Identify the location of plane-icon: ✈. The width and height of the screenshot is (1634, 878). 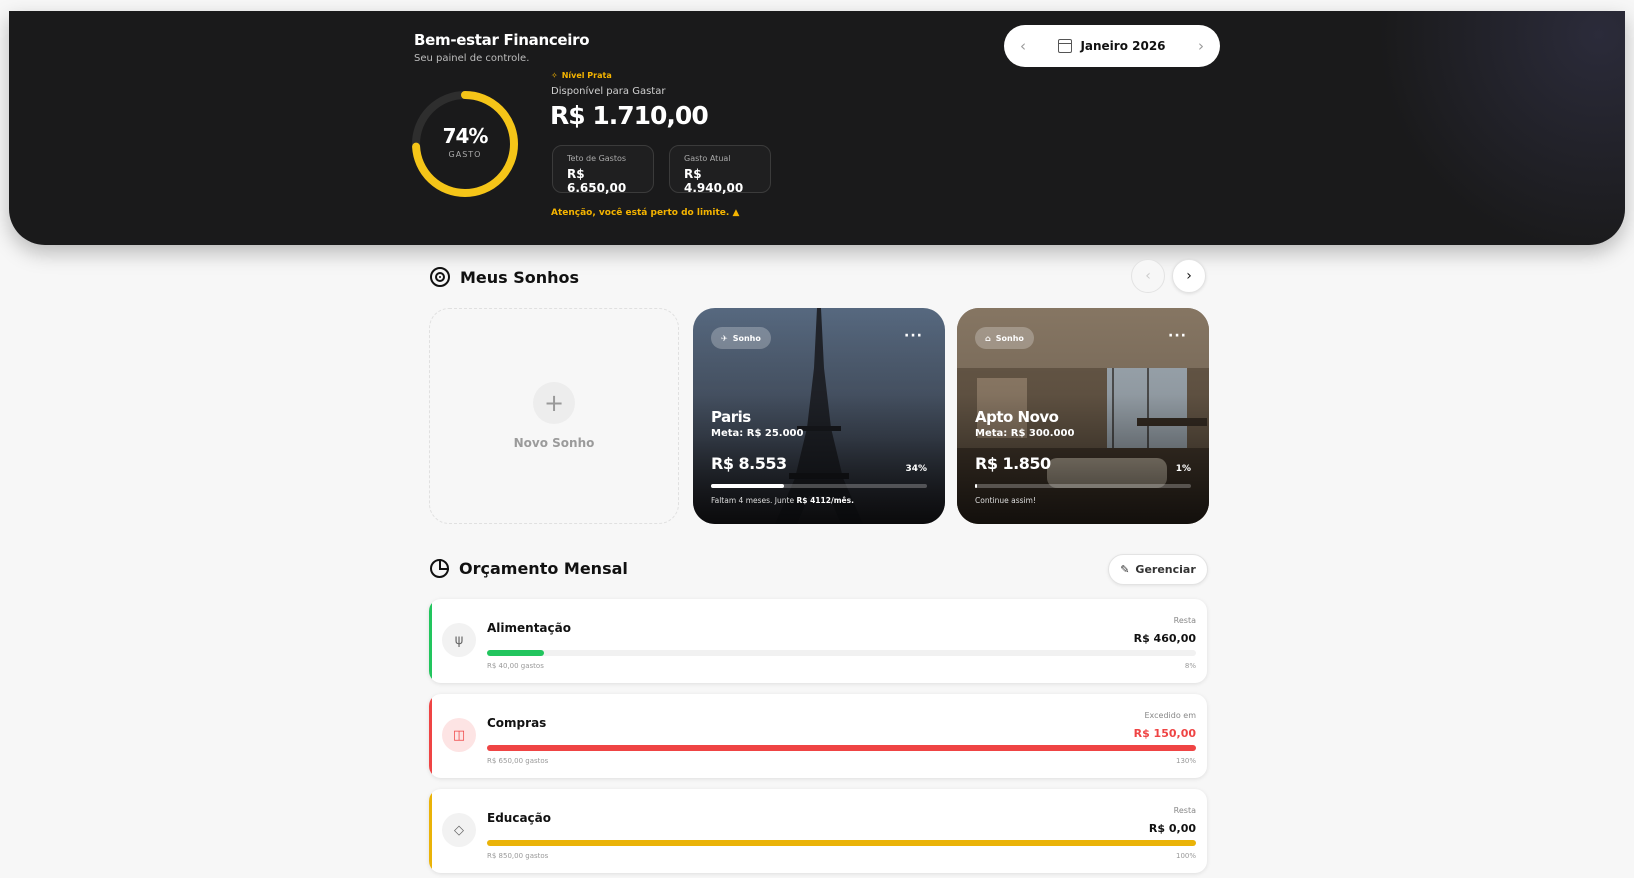
(724, 338).